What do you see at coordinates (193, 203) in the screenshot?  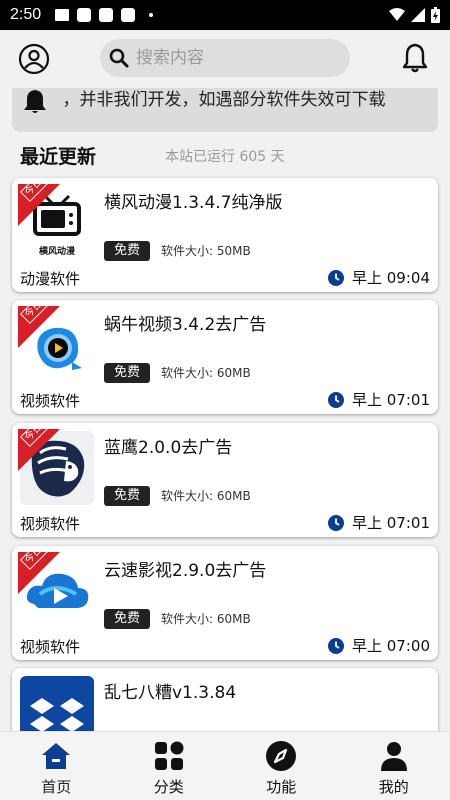 I see `app-title: 横风动漫1.3.4.7纯净版` at bounding box center [193, 203].